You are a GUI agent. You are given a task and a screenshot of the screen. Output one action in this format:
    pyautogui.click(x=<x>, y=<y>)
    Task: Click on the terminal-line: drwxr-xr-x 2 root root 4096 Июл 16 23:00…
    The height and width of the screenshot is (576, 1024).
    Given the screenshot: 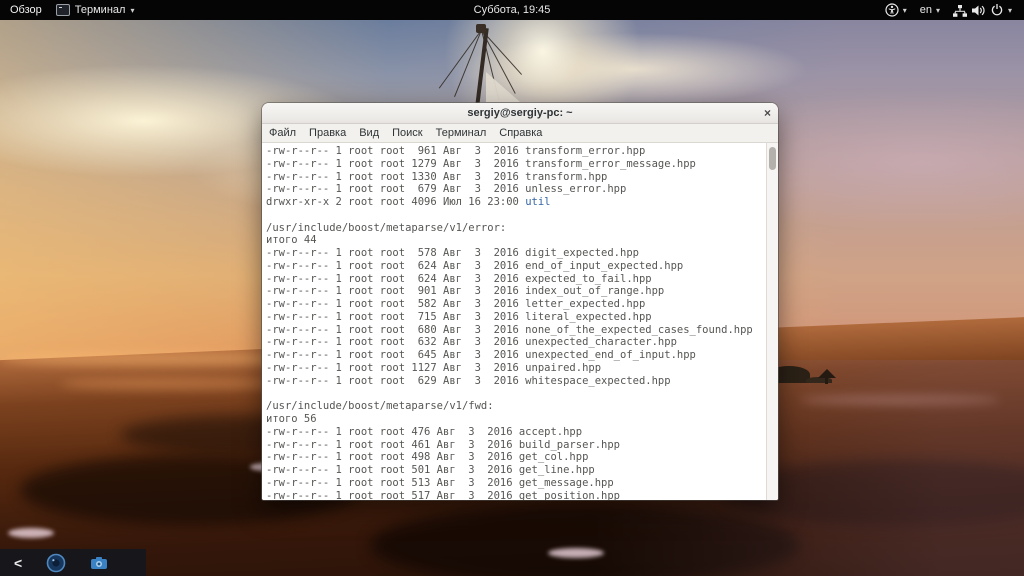 What is the action you would take?
    pyautogui.click(x=408, y=202)
    